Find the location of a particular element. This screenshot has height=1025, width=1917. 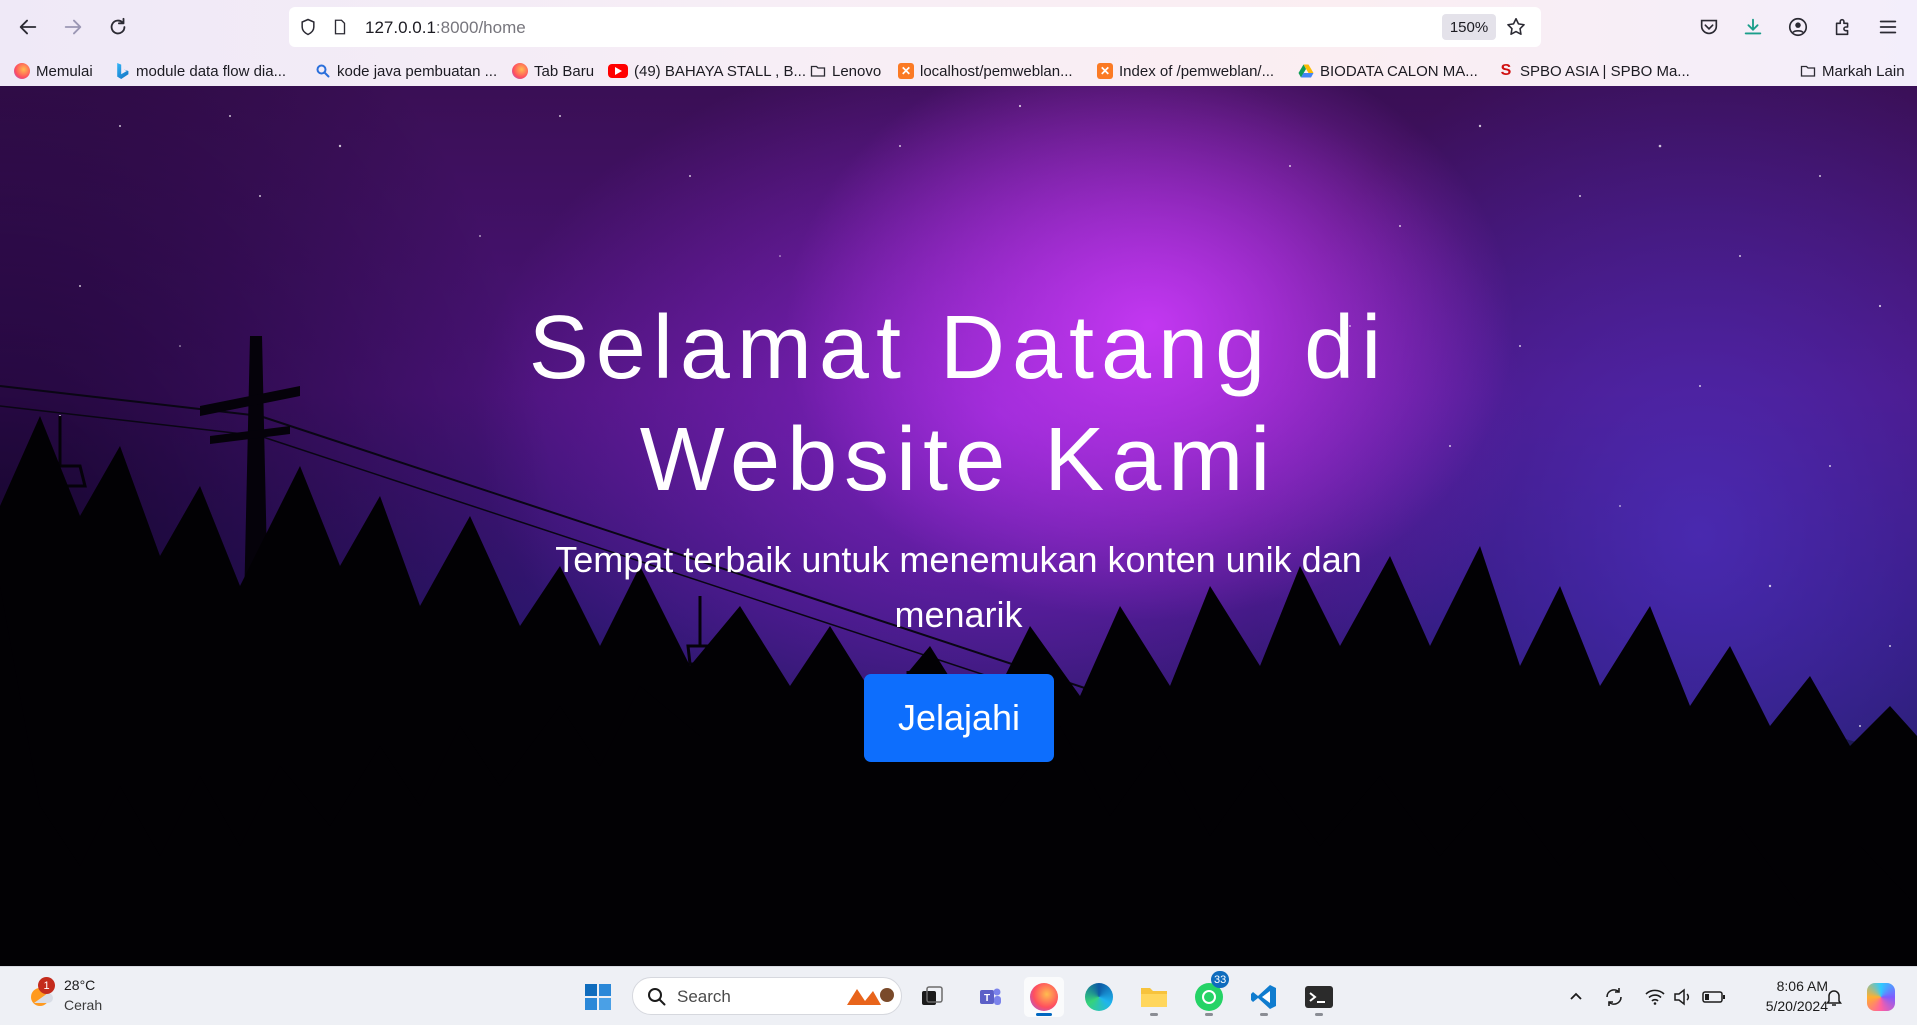

vscode-button is located at coordinates (1264, 997).